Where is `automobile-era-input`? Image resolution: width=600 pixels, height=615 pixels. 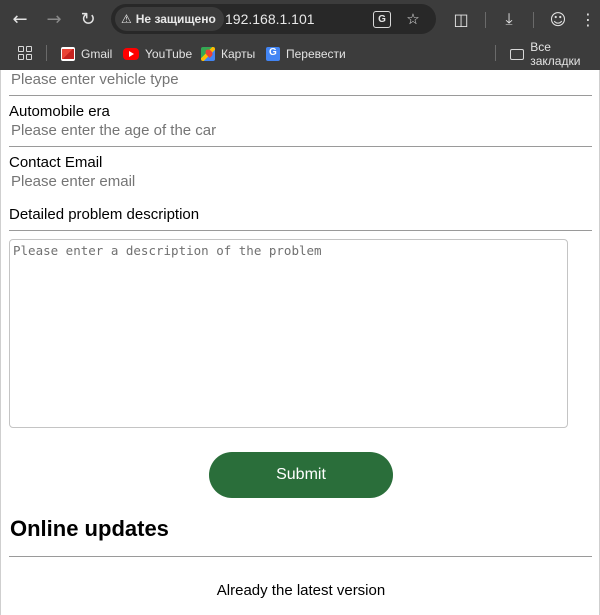 automobile-era-input is located at coordinates (296, 130).